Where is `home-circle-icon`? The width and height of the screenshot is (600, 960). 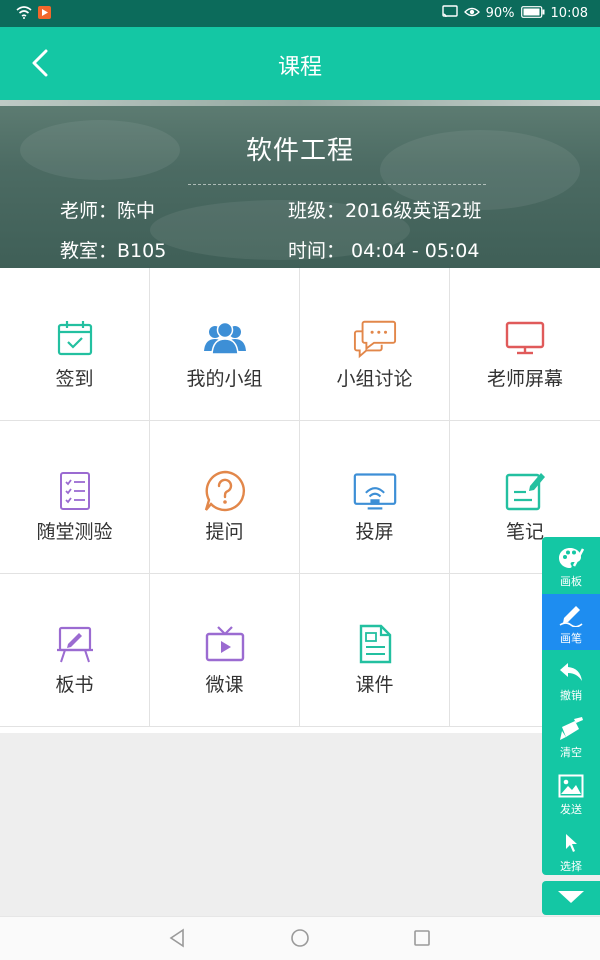
home-circle-icon is located at coordinates (300, 940).